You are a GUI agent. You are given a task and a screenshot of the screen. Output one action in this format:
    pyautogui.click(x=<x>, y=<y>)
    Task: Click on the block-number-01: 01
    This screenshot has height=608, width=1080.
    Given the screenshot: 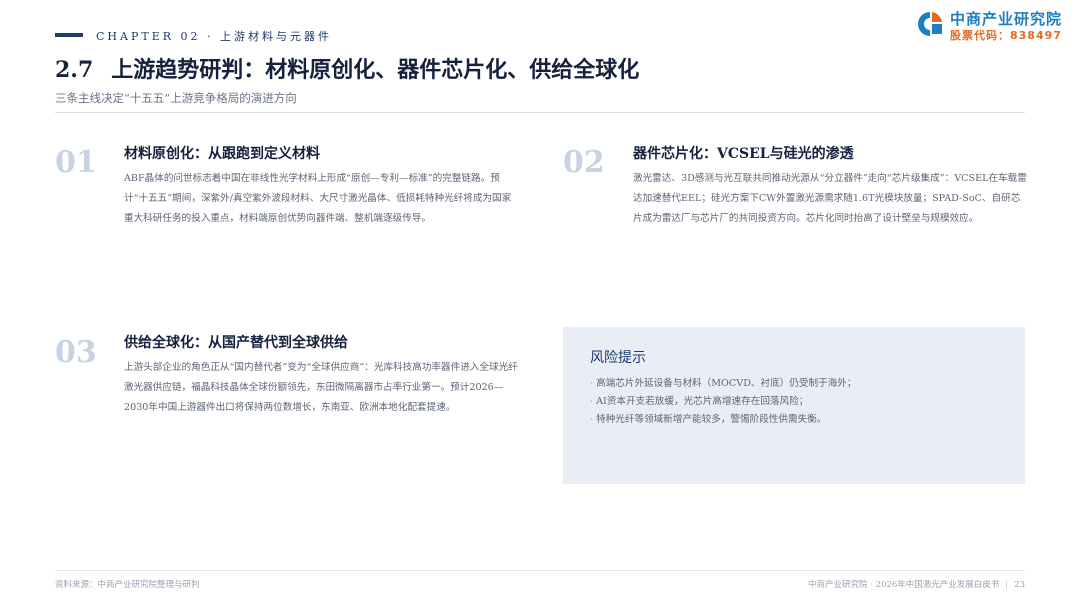 What is the action you would take?
    pyautogui.click(x=76, y=162)
    